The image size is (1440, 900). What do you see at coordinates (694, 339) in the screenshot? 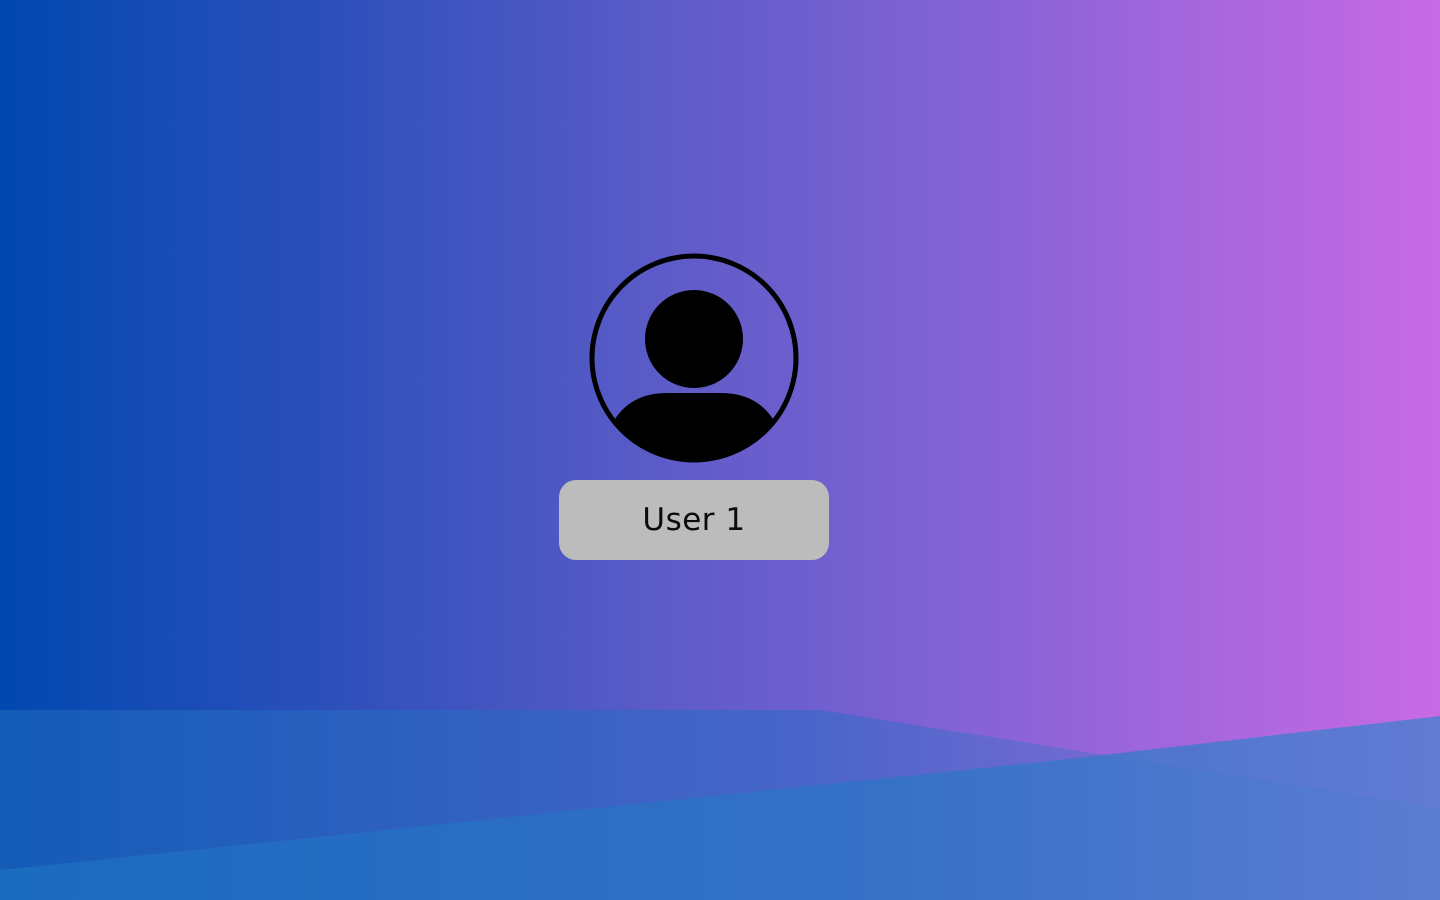
I see `avatar-head-icon` at bounding box center [694, 339].